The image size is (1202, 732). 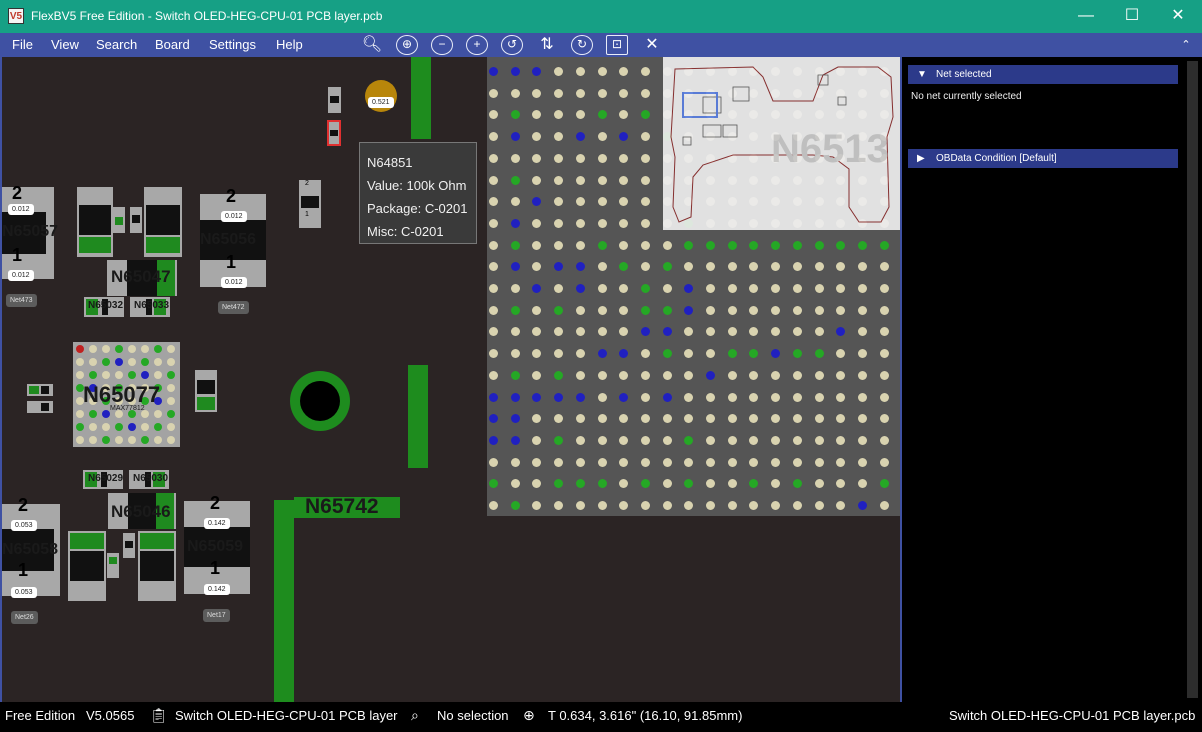 What do you see at coordinates (1132, 16) in the screenshot?
I see `maximize-button: ☐` at bounding box center [1132, 16].